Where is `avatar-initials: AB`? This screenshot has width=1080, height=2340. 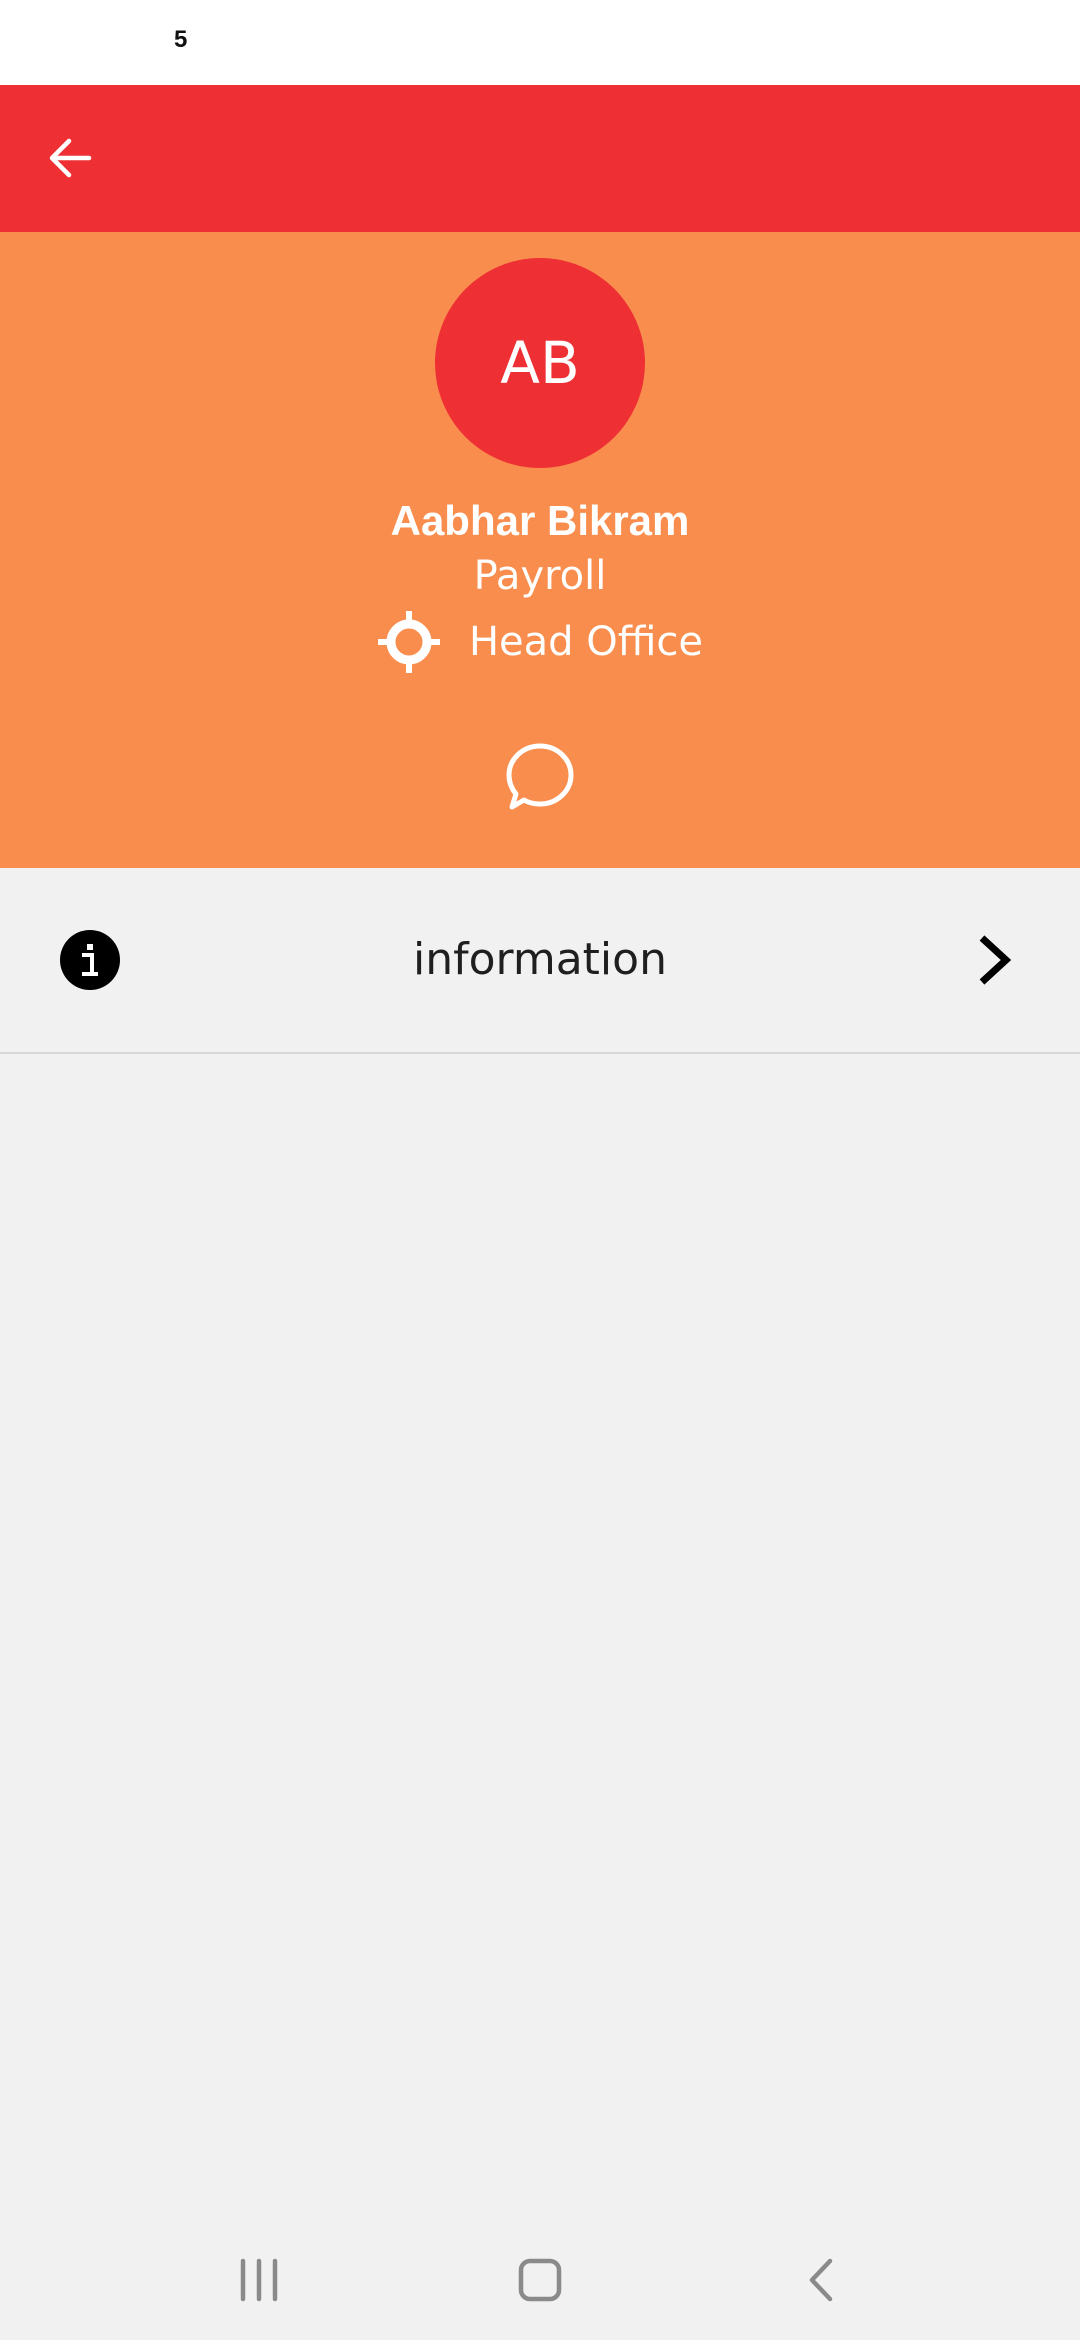
avatar-initials: AB is located at coordinates (540, 363).